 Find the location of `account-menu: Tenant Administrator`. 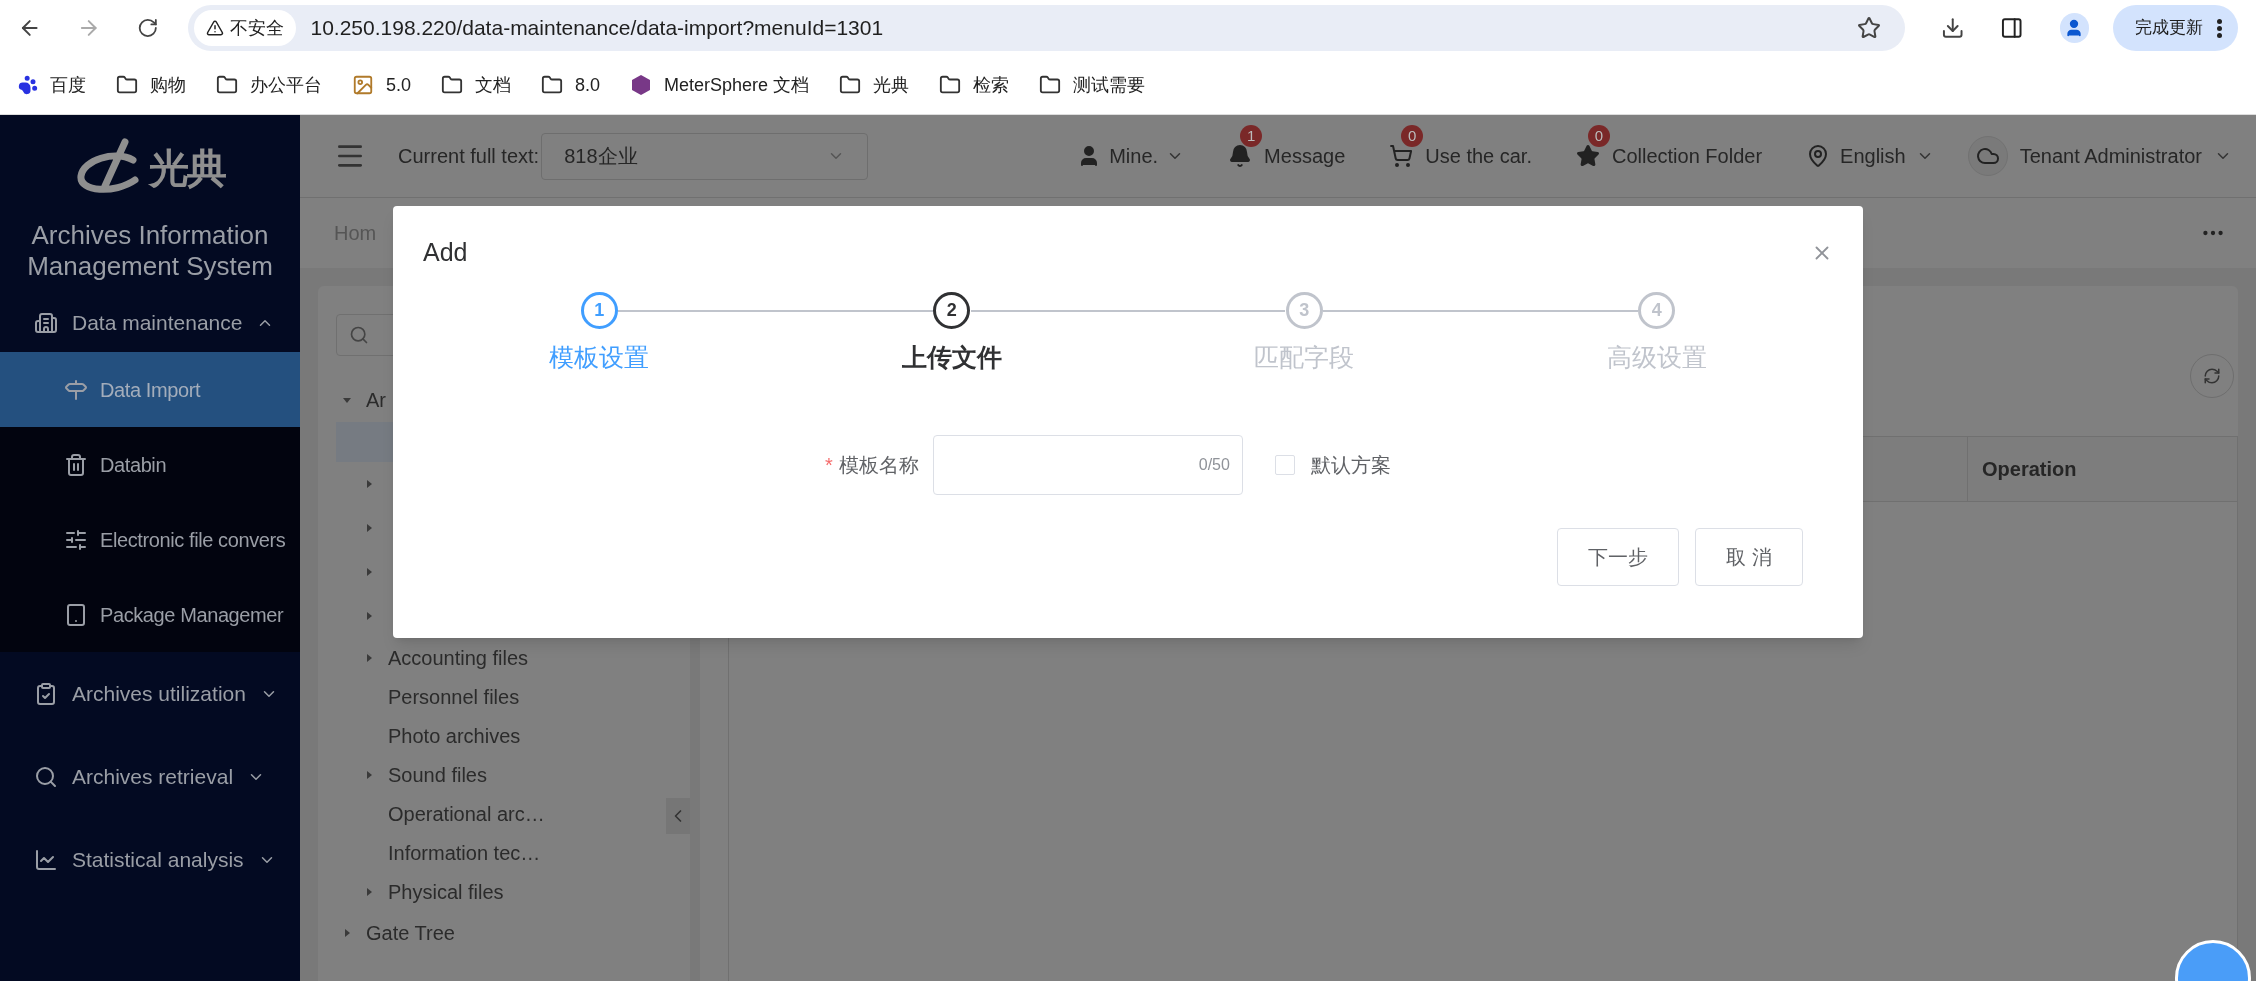

account-menu: Tenant Administrator is located at coordinates (2099, 156).